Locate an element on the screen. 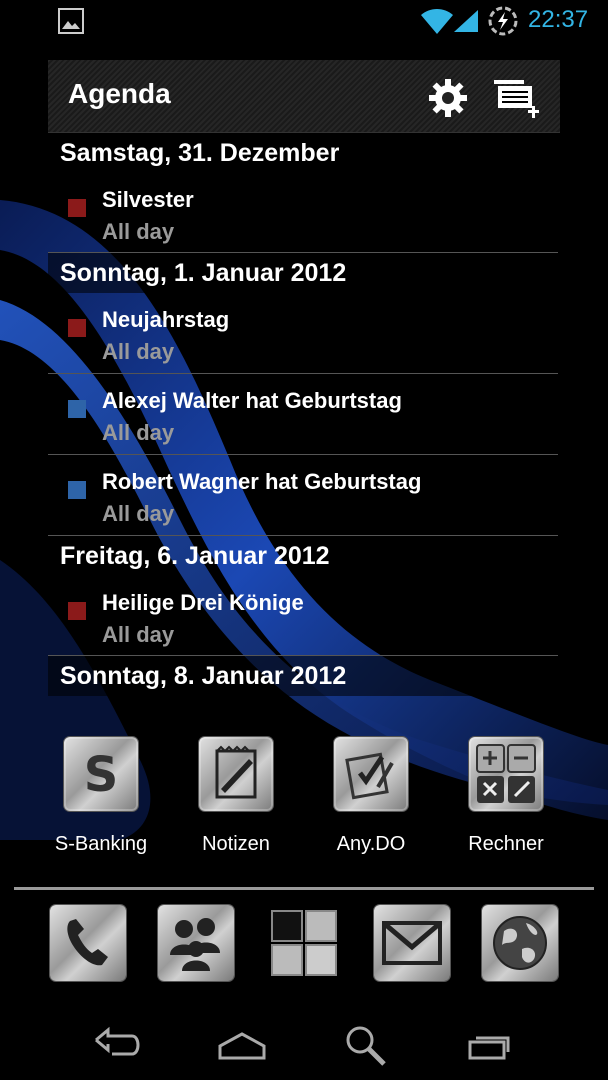  clock: 22:37 is located at coordinates (558, 19).